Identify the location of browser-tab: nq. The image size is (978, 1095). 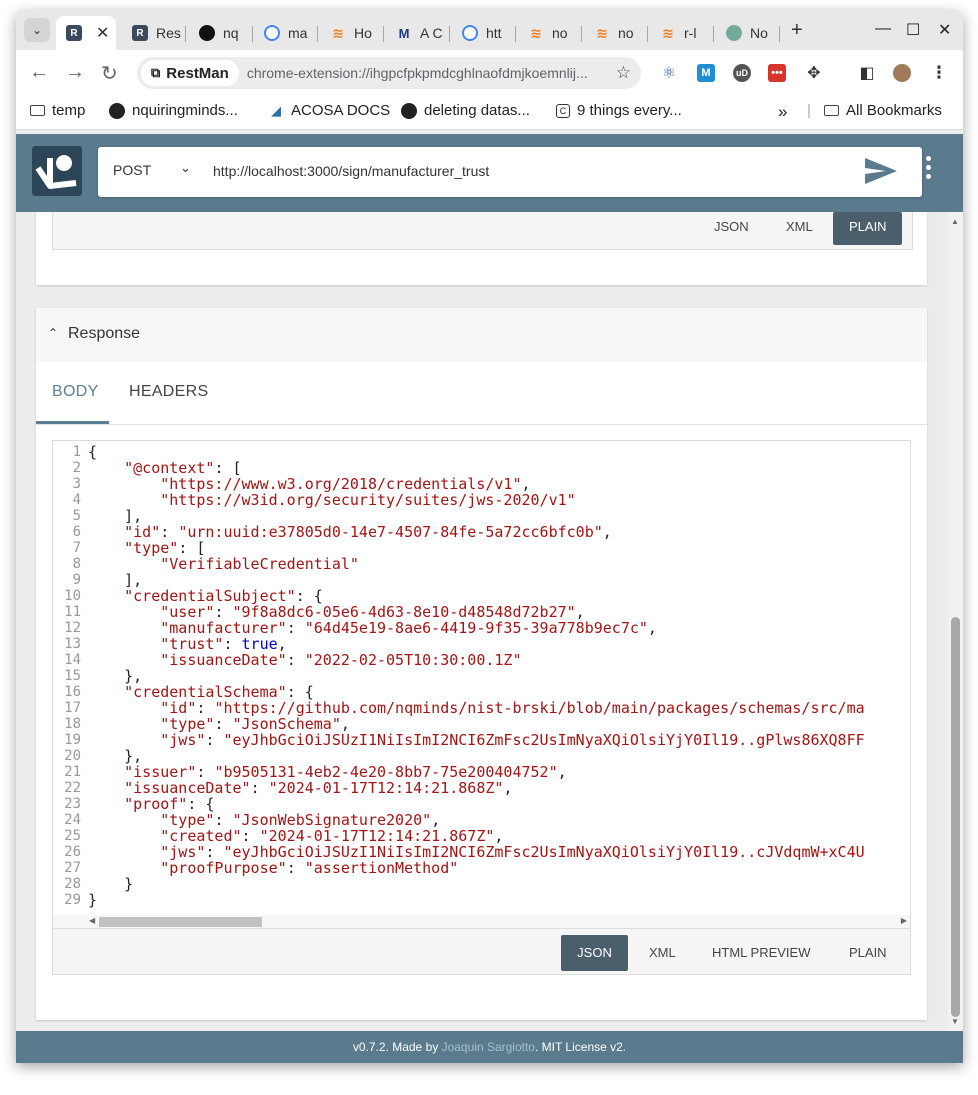
(221, 33).